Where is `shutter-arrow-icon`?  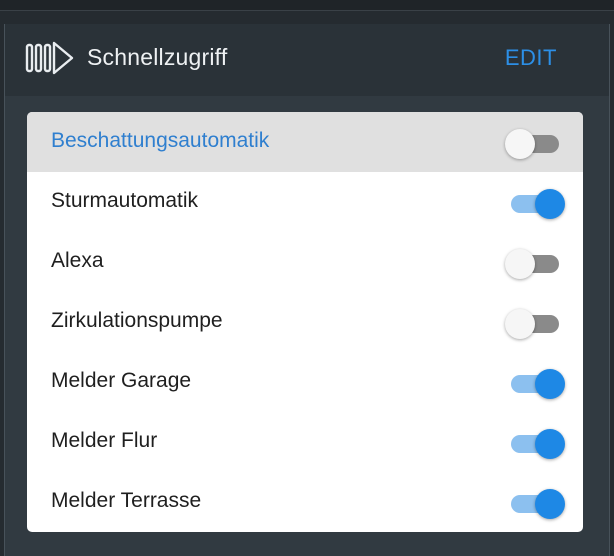 shutter-arrow-icon is located at coordinates (50, 58).